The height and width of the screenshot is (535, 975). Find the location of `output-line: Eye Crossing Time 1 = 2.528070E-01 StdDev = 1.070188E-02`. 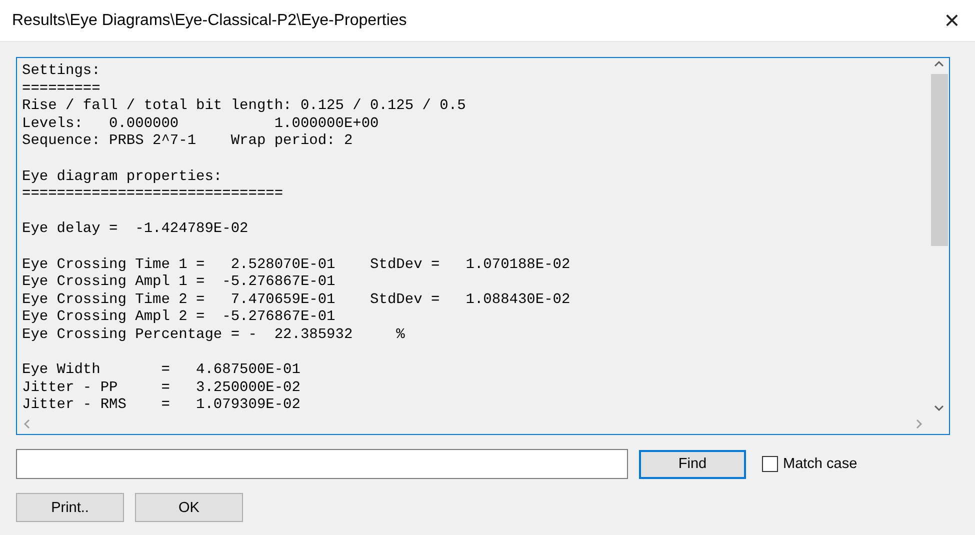

output-line: Eye Crossing Time 1 = 2.528070E-01 StdDev = 1.070188E-02 is located at coordinates (296, 265).